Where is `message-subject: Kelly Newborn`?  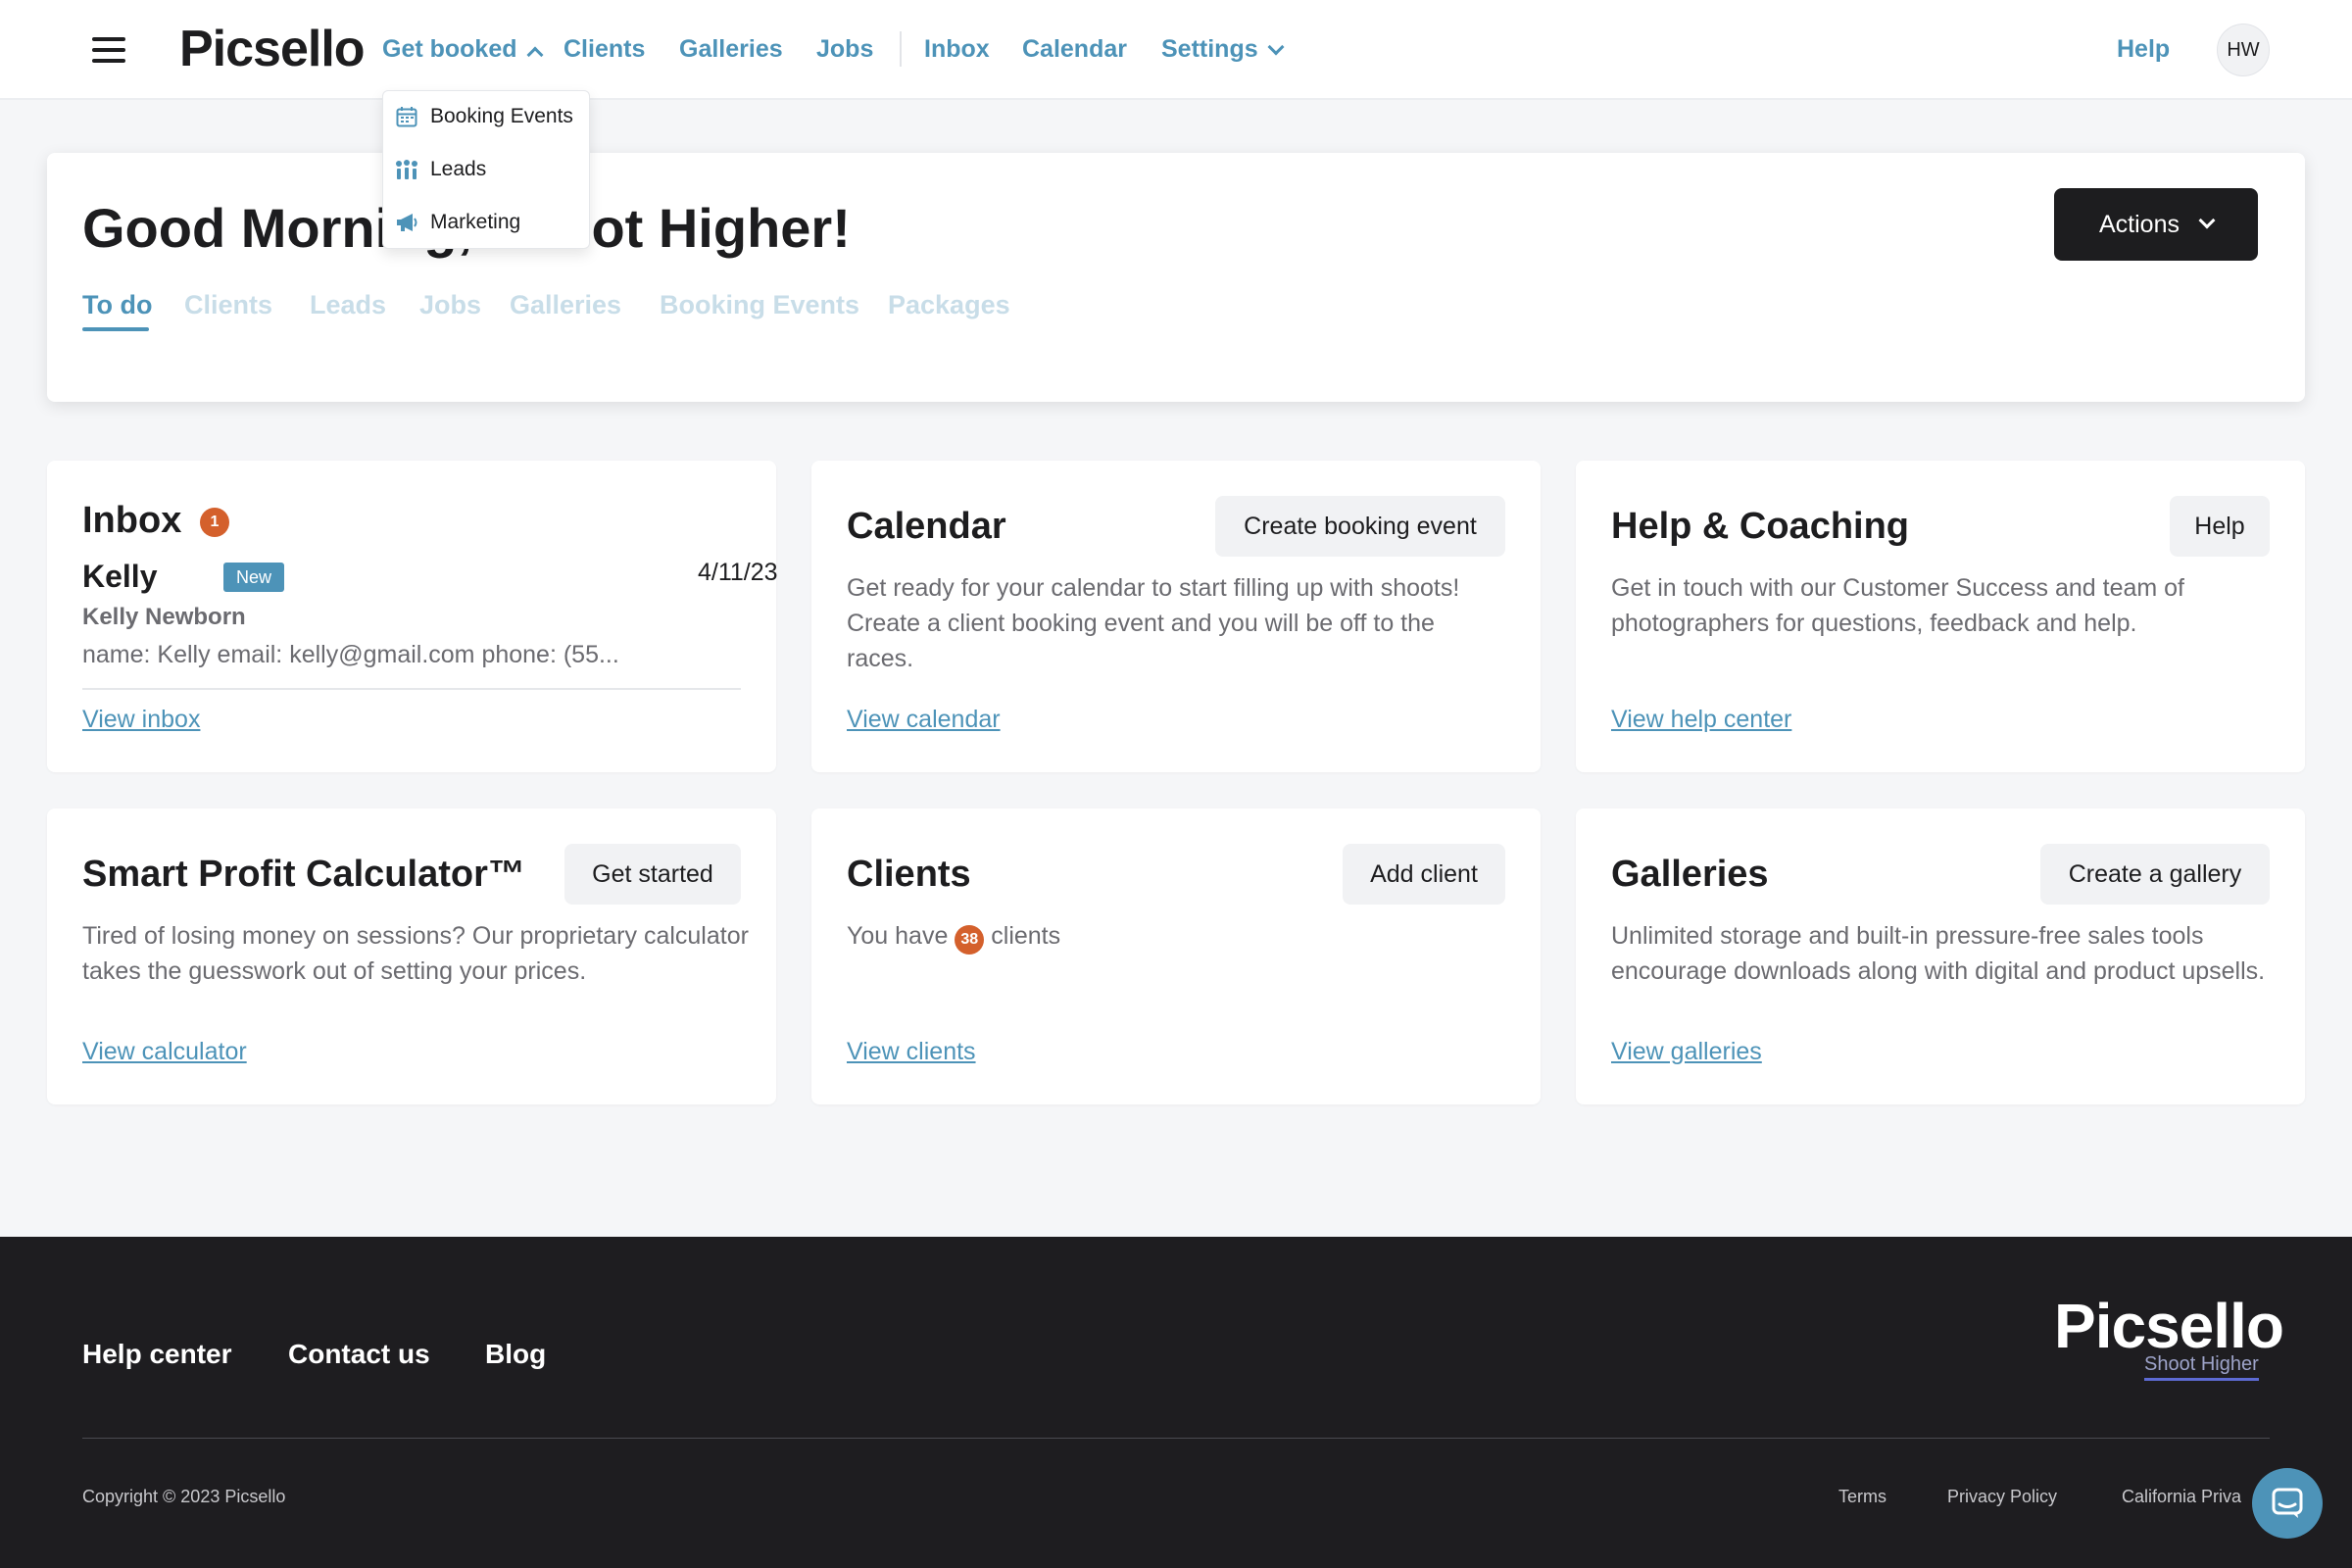
message-subject: Kelly Newborn is located at coordinates (164, 617).